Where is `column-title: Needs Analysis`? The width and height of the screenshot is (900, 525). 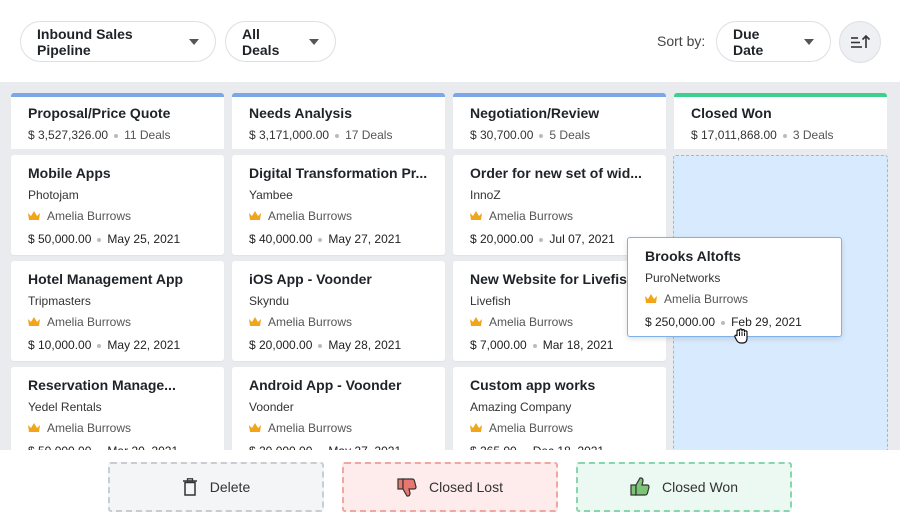
column-title: Needs Analysis is located at coordinates (300, 113).